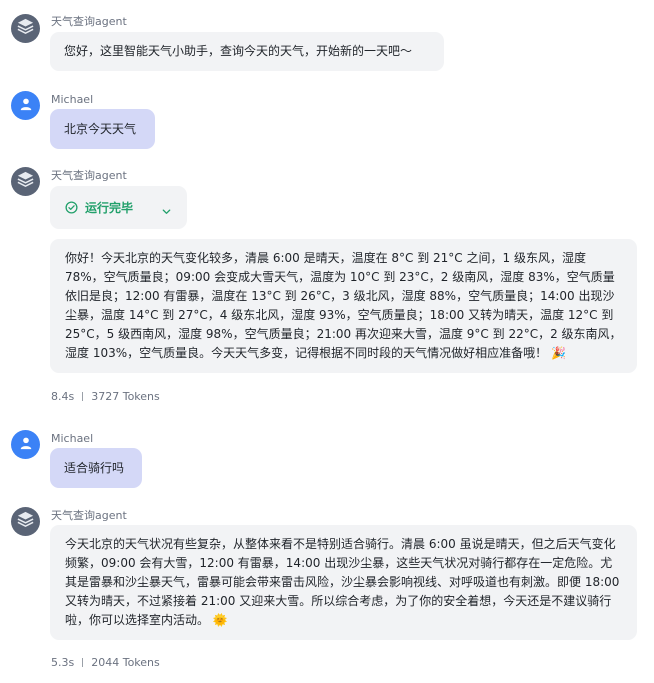 The image size is (654, 683). I want to click on run-status-label: 运行完毕, so click(109, 208).